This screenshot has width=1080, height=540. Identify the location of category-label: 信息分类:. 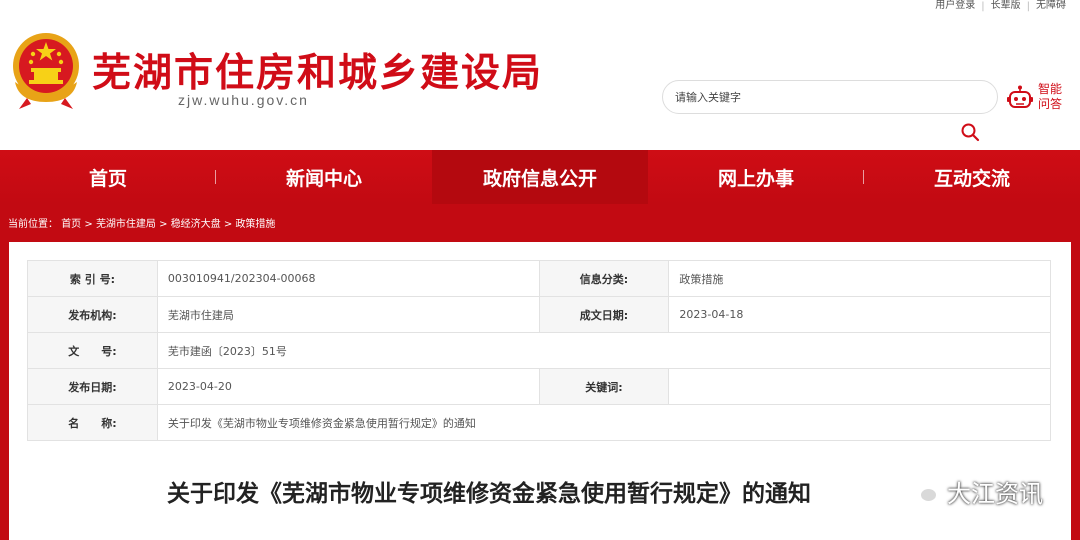
(604, 278).